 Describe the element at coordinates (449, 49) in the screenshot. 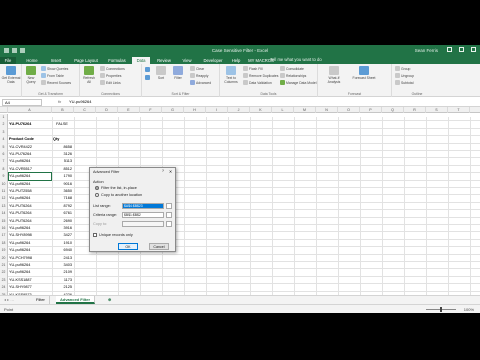

I see `minimize-icon` at that location.